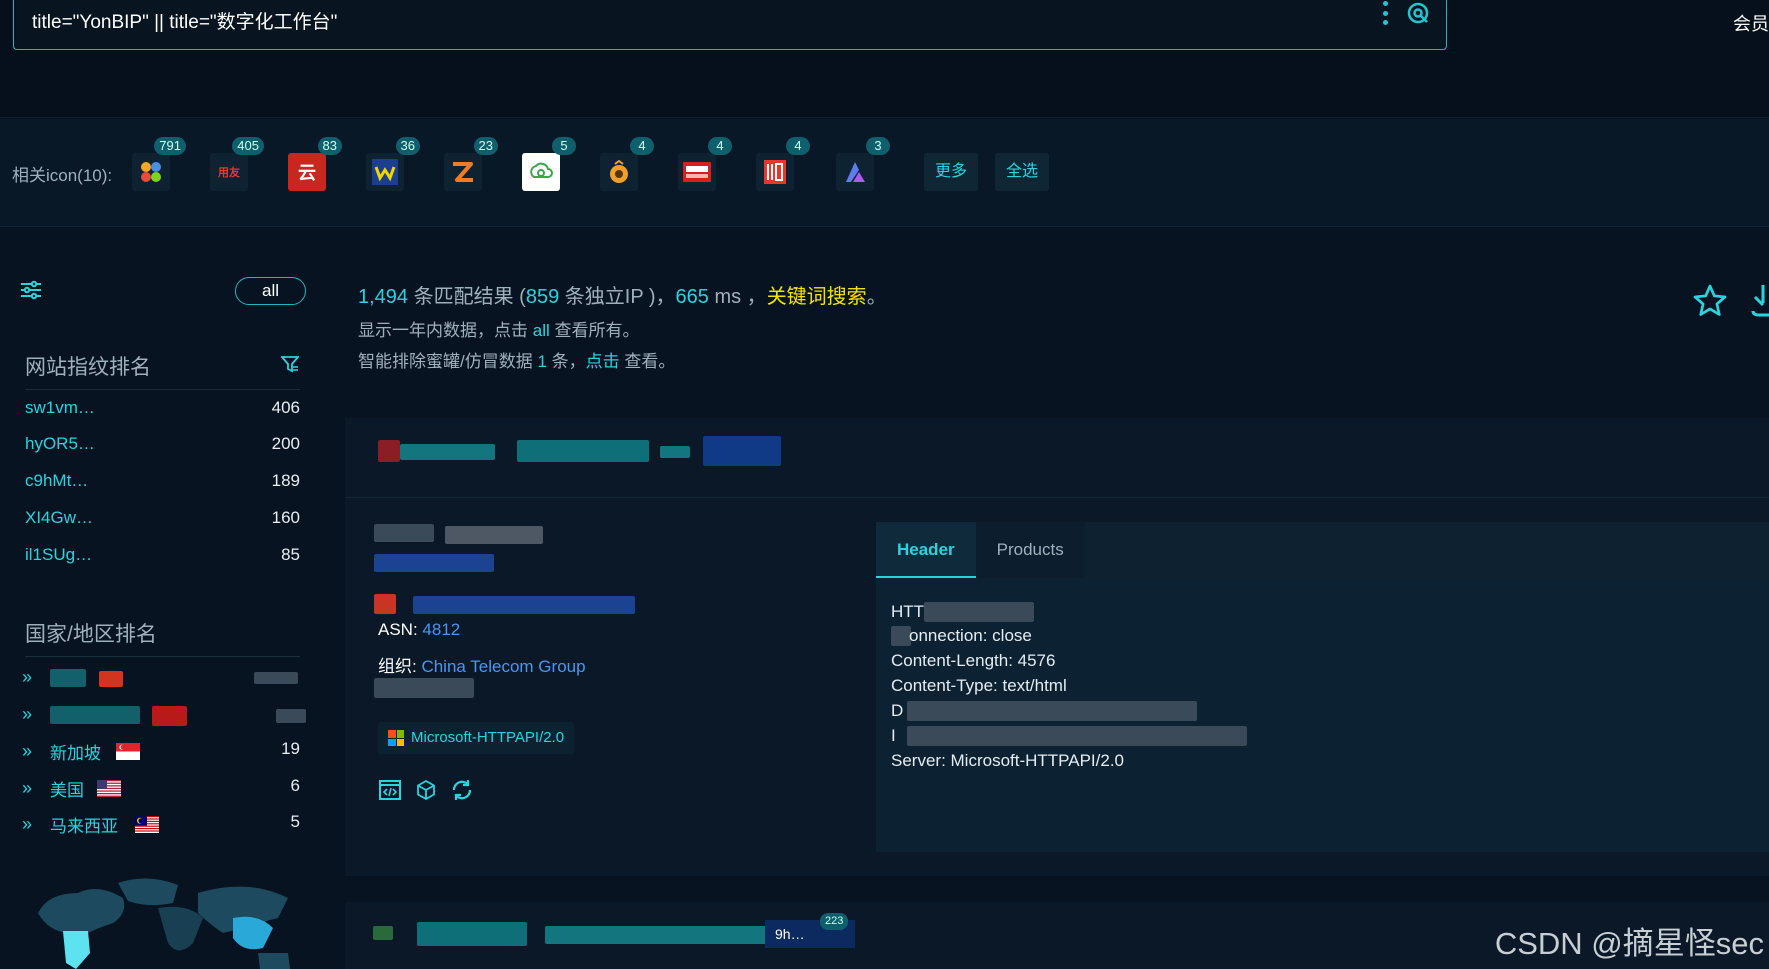 This screenshot has width=1769, height=969. What do you see at coordinates (162, 790) in the screenshot?
I see `country-row: » 美国 6` at bounding box center [162, 790].